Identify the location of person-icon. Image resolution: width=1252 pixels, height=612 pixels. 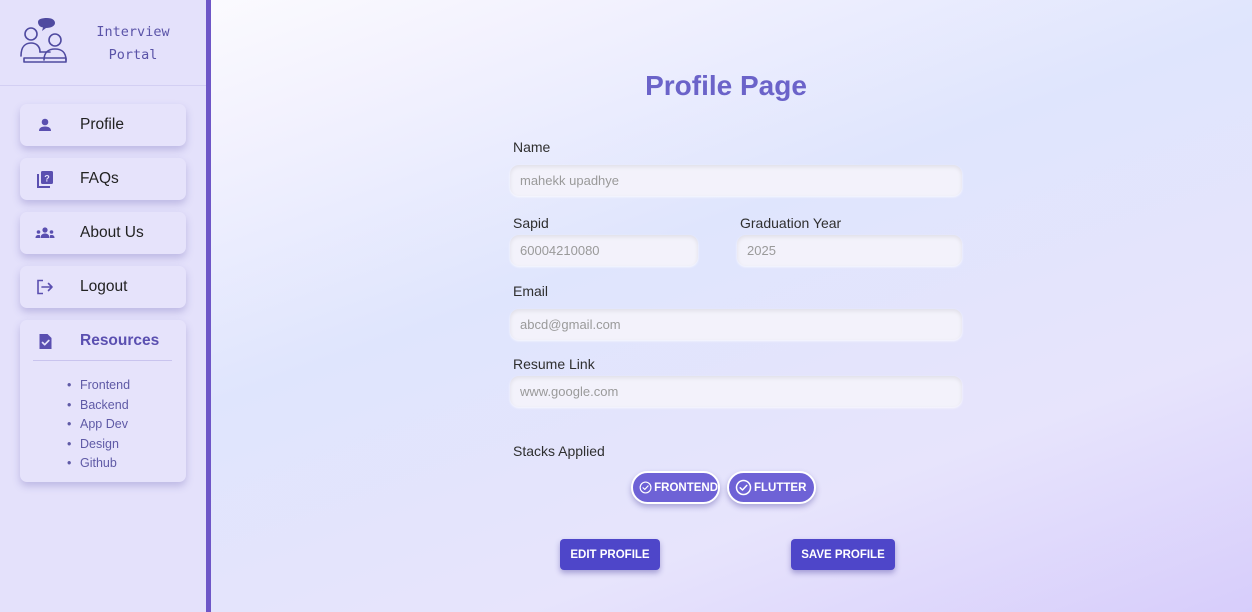
(45, 125).